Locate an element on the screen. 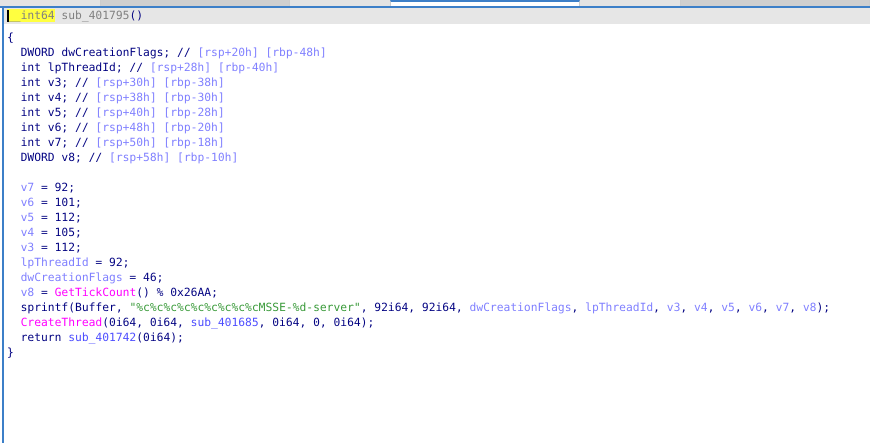 This screenshot has height=443, width=870. tab is located at coordinates (485, 3).